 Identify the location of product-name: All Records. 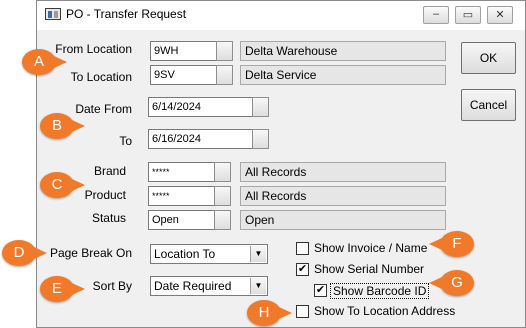
(343, 196).